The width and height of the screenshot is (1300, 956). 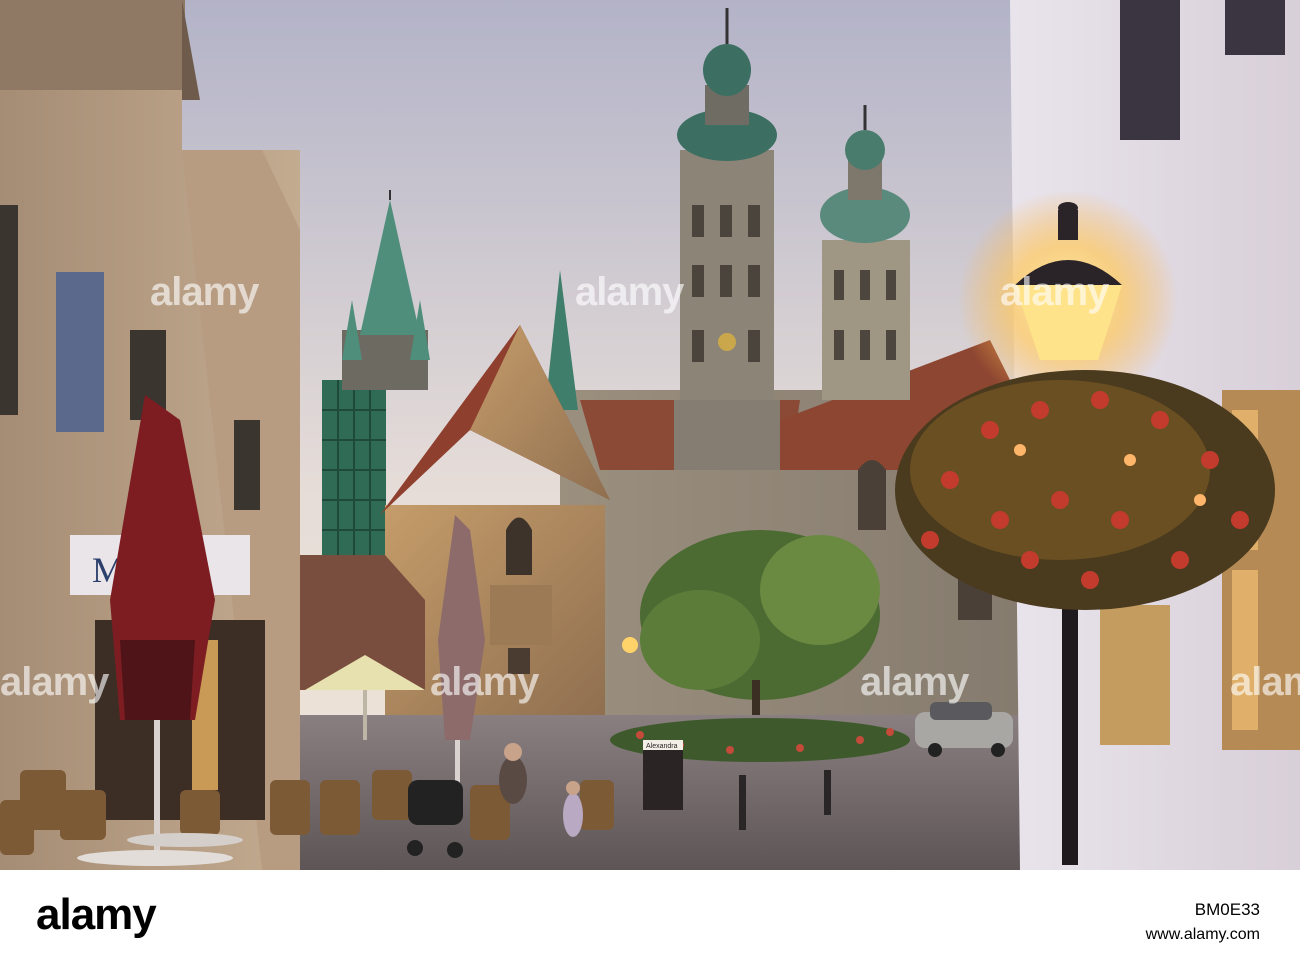 I want to click on alamy-logo: alamy, so click(x=96, y=914).